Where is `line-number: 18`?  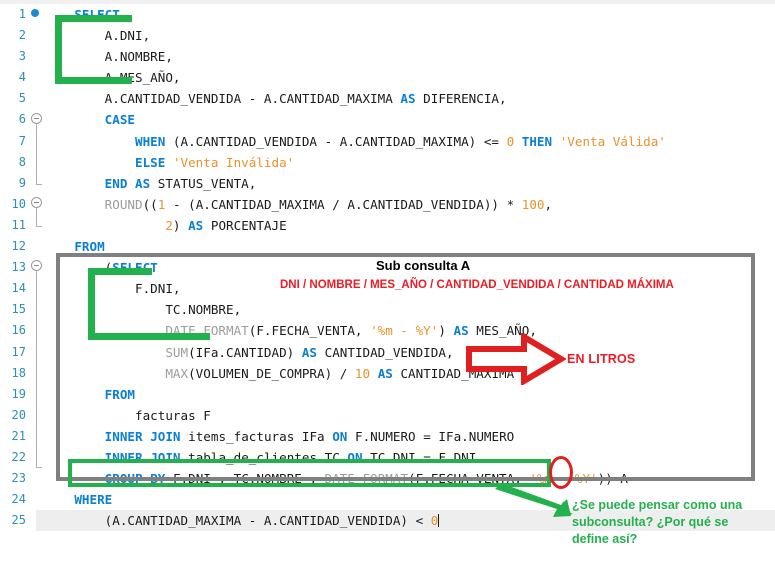 line-number: 18 is located at coordinates (18, 372).